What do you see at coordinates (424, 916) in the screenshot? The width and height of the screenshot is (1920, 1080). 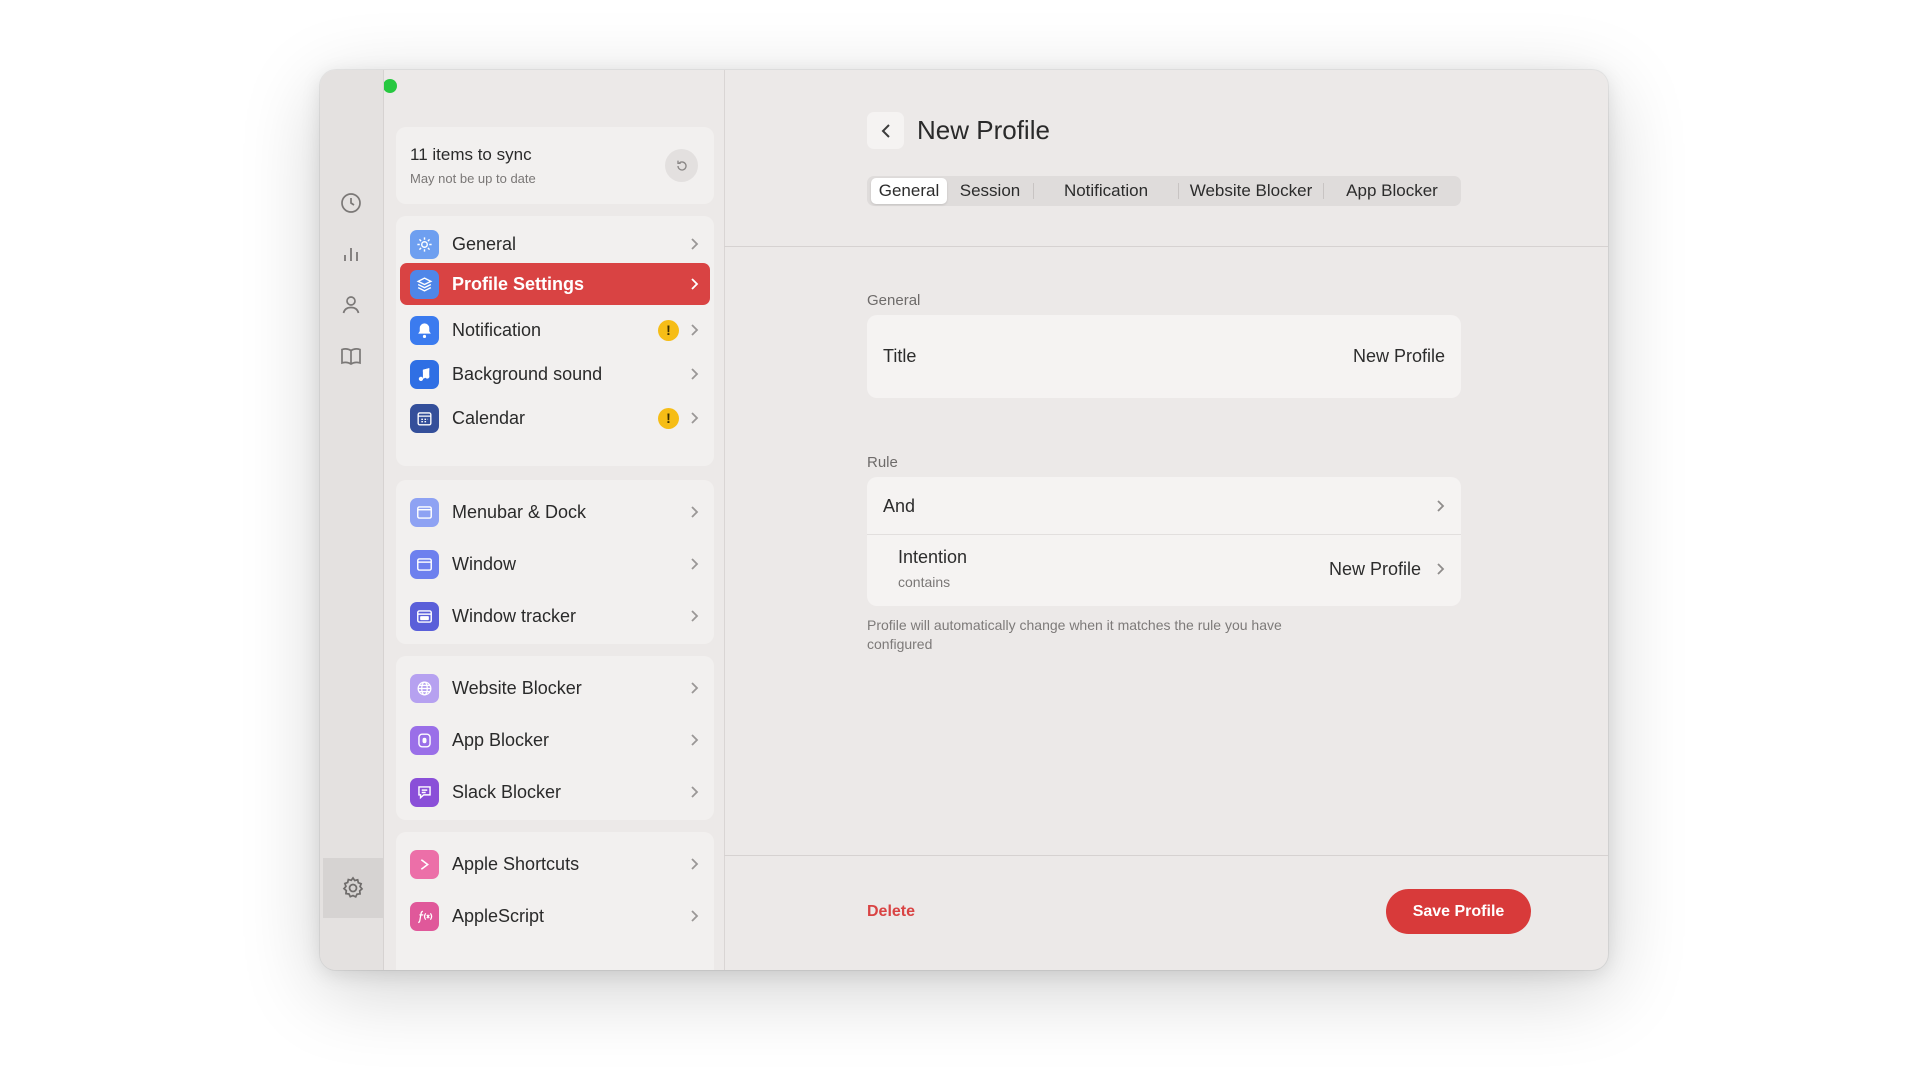 I see `function-icon` at bounding box center [424, 916].